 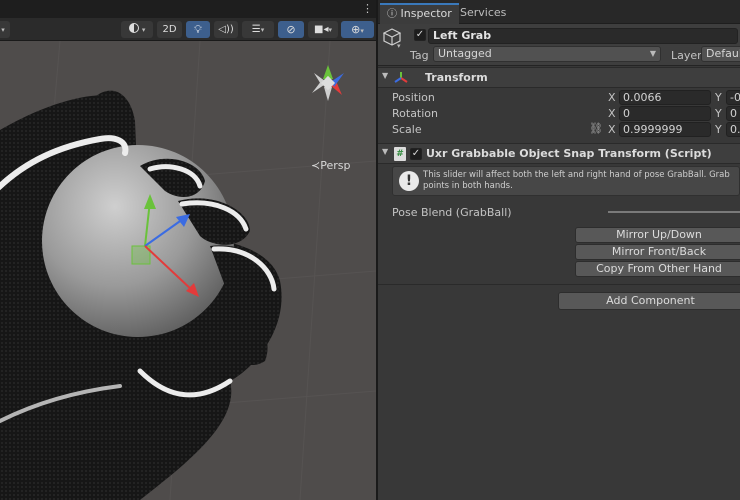 I want to click on shading-mode-dropdown: ▾, so click(x=137, y=29).